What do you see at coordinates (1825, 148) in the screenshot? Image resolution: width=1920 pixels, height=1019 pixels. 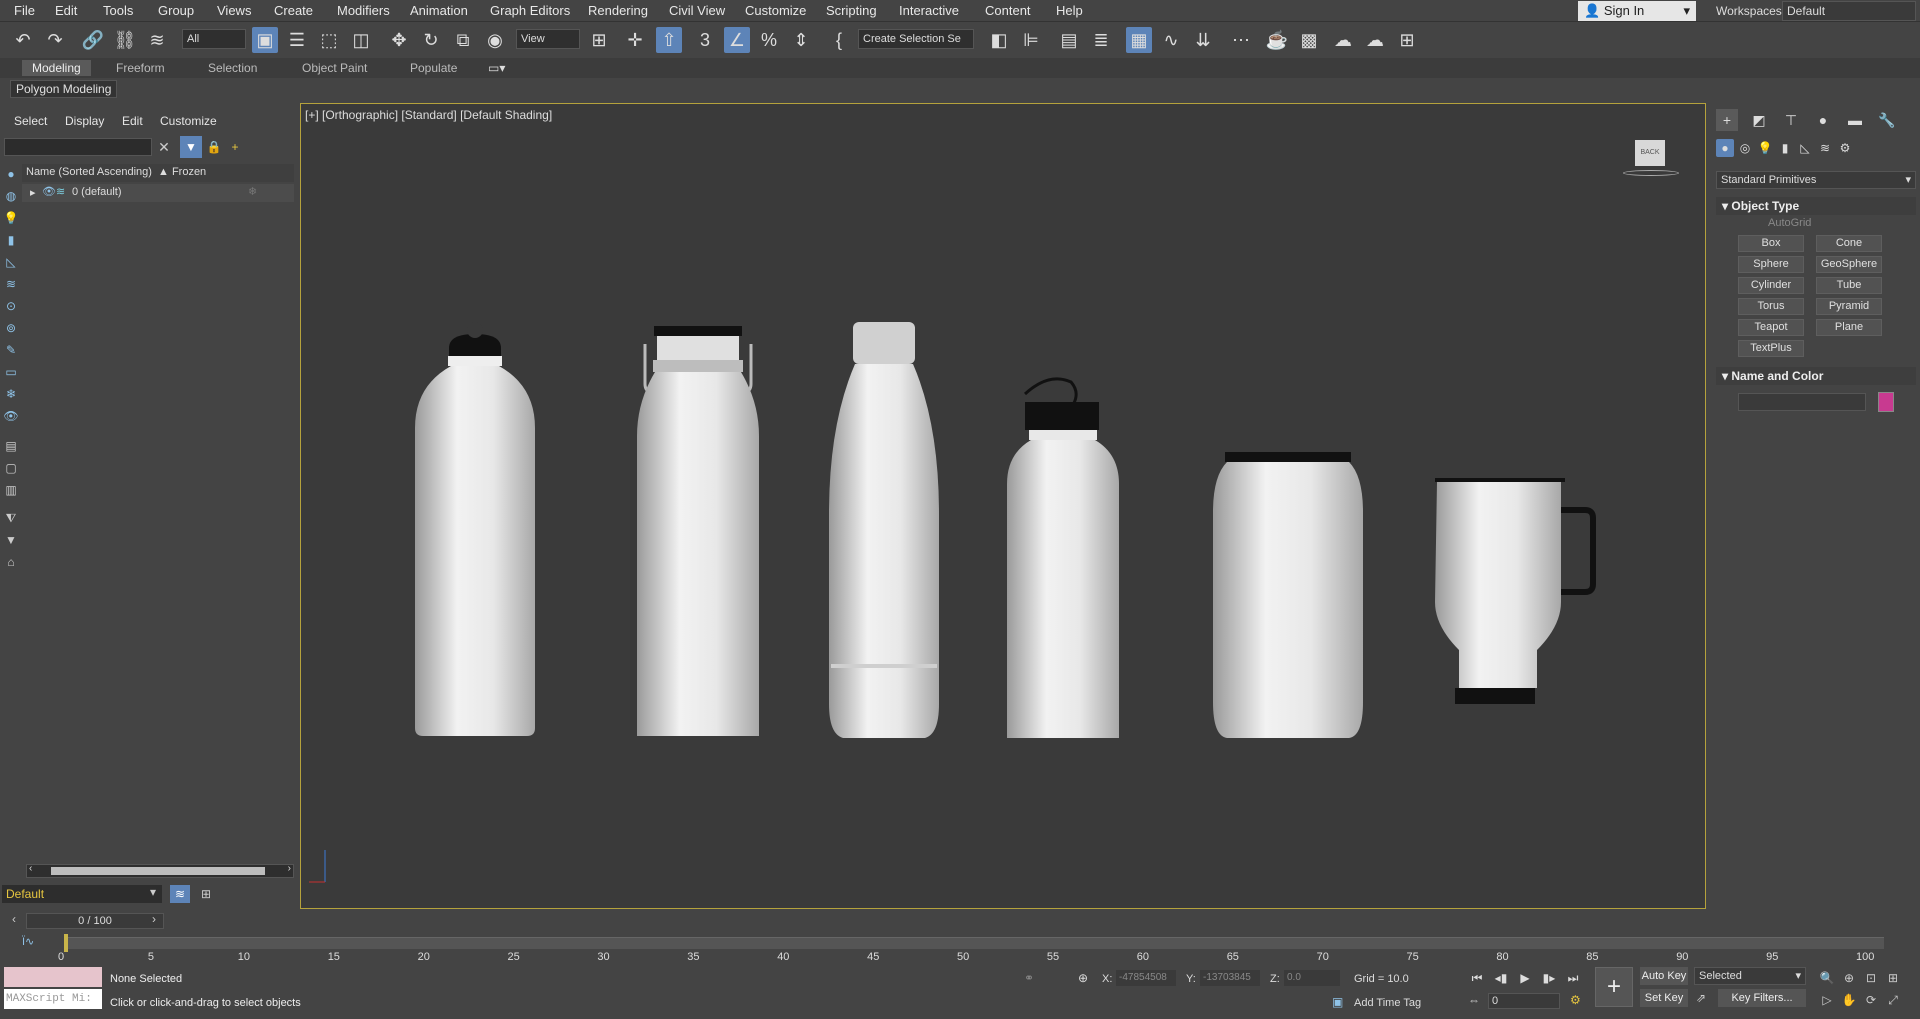 I see `space-warps-icon: ≋` at bounding box center [1825, 148].